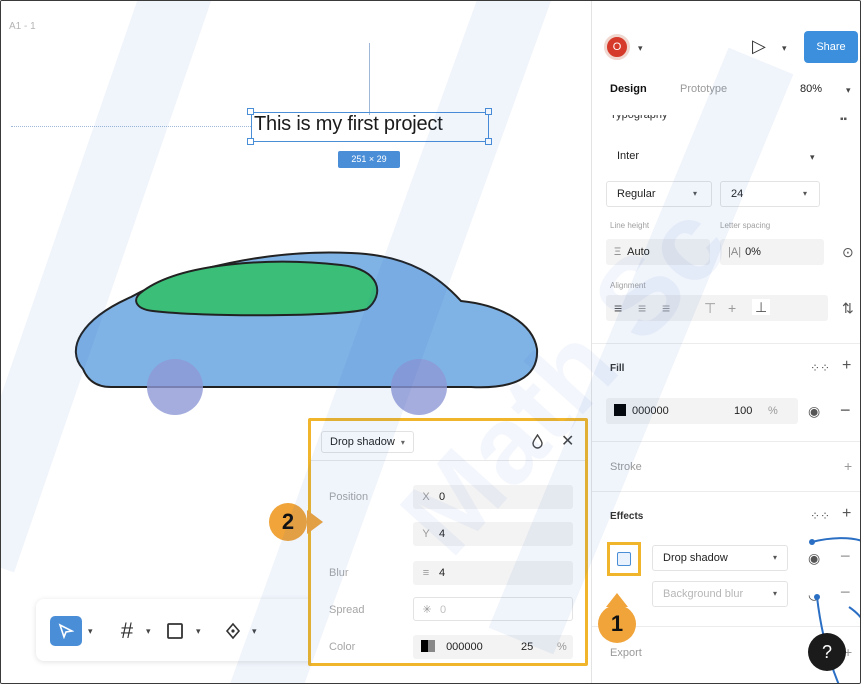 This screenshot has width=861, height=684. What do you see at coordinates (811, 89) in the screenshot?
I see `zoom-level: 80%` at bounding box center [811, 89].